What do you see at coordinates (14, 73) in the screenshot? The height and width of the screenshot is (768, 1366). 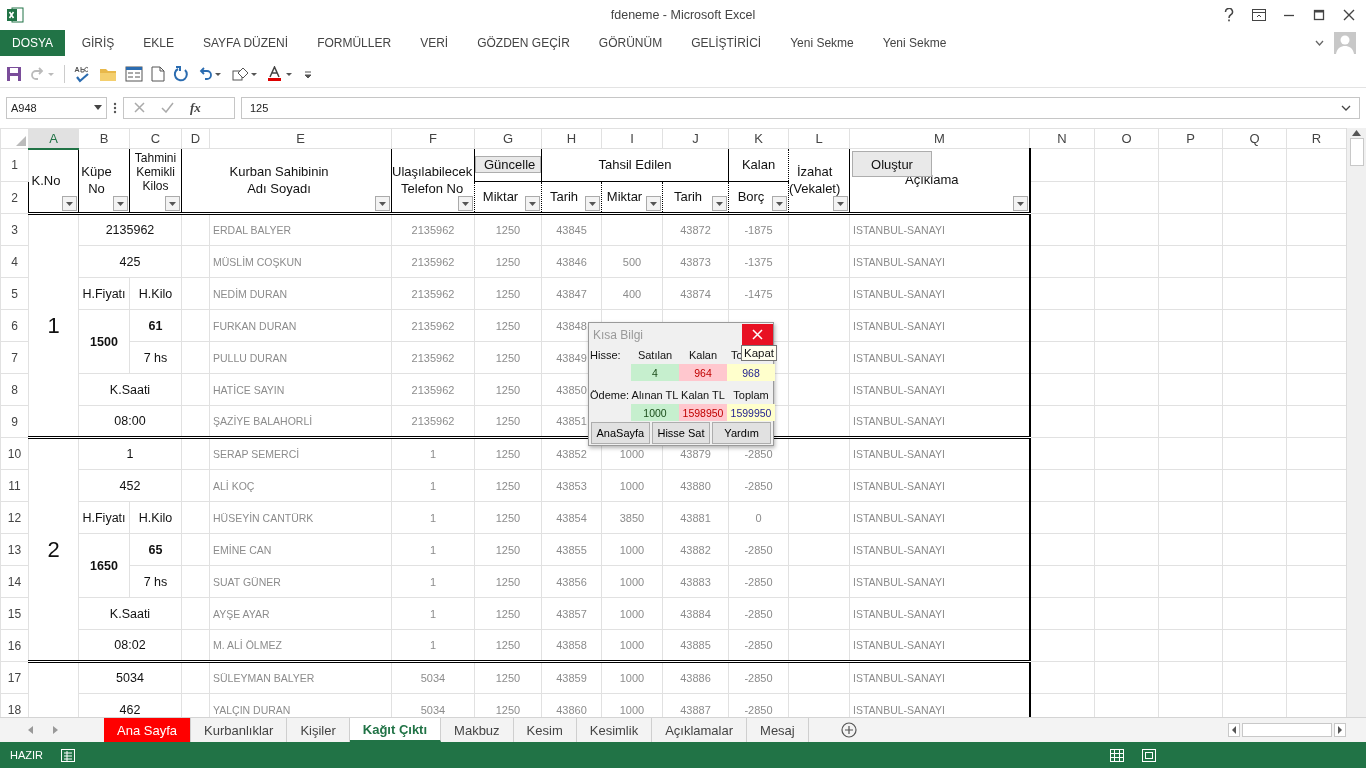 I see `save-icon` at bounding box center [14, 73].